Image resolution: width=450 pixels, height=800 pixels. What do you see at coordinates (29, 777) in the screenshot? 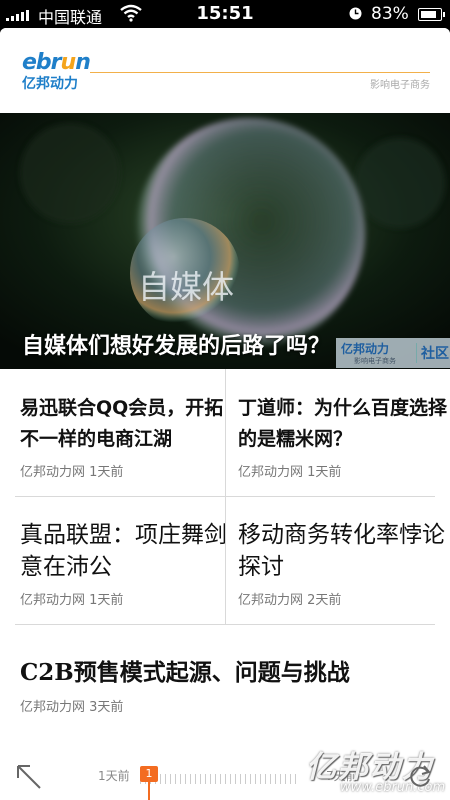
I see `back-arrow-icon` at bounding box center [29, 777].